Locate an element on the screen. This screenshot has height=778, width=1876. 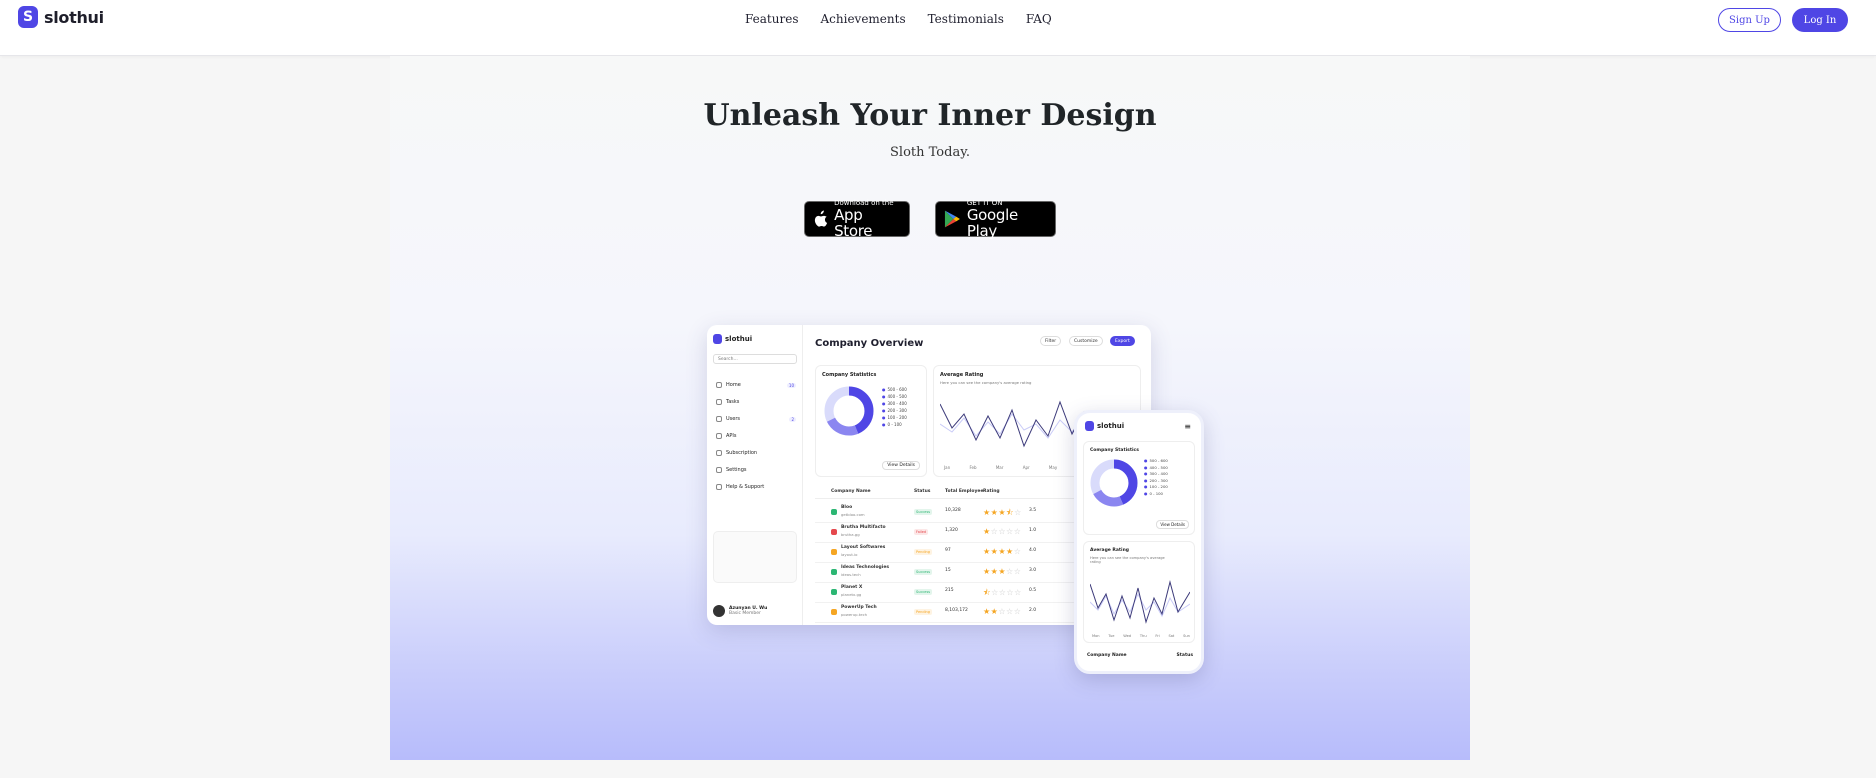
company-name: Bloo is located at coordinates (847, 507).